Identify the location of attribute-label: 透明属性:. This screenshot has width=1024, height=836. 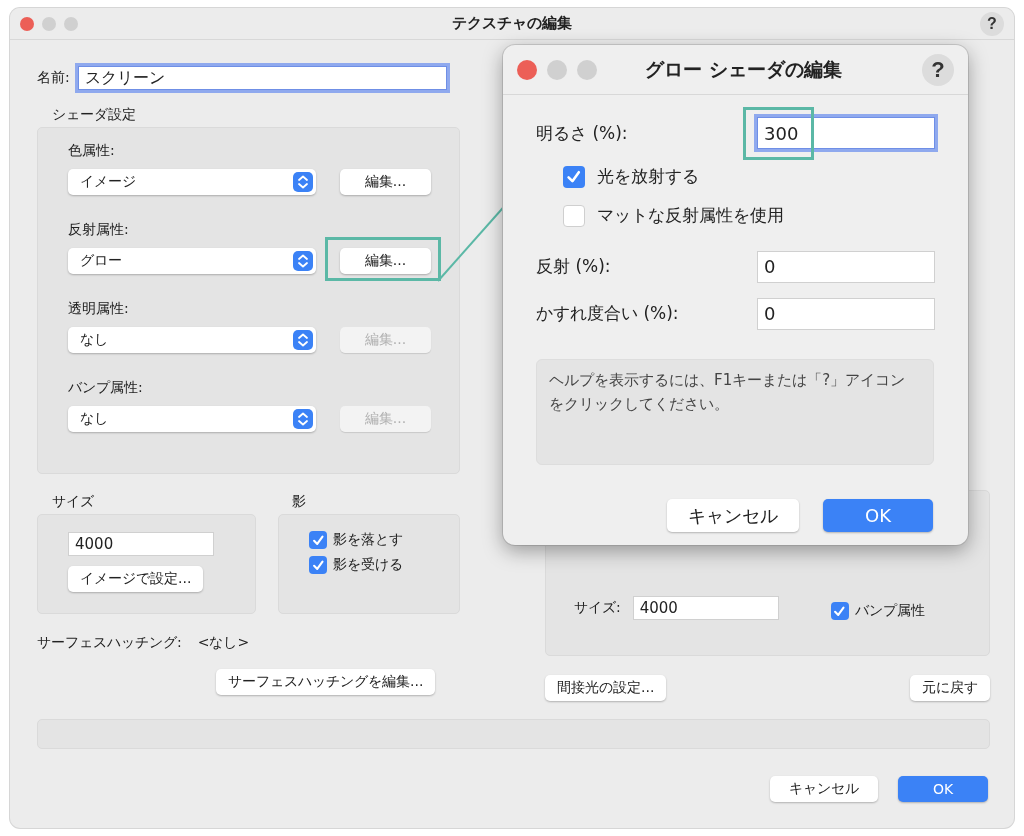
(99, 309).